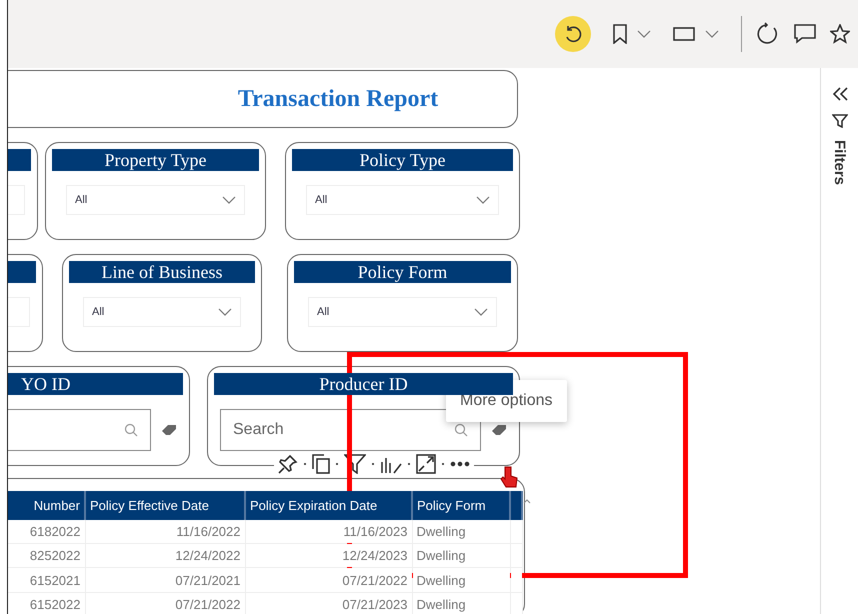 The image size is (858, 614). What do you see at coordinates (165, 580) in the screenshot?
I see `table-cell: 07/21/2021` at bounding box center [165, 580].